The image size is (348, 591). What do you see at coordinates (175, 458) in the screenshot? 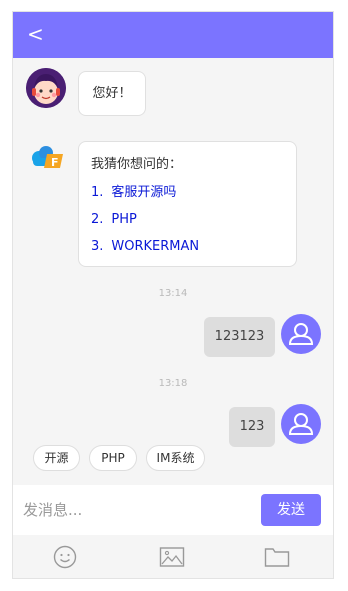
I see `quick-tag-im: IM系统` at bounding box center [175, 458].